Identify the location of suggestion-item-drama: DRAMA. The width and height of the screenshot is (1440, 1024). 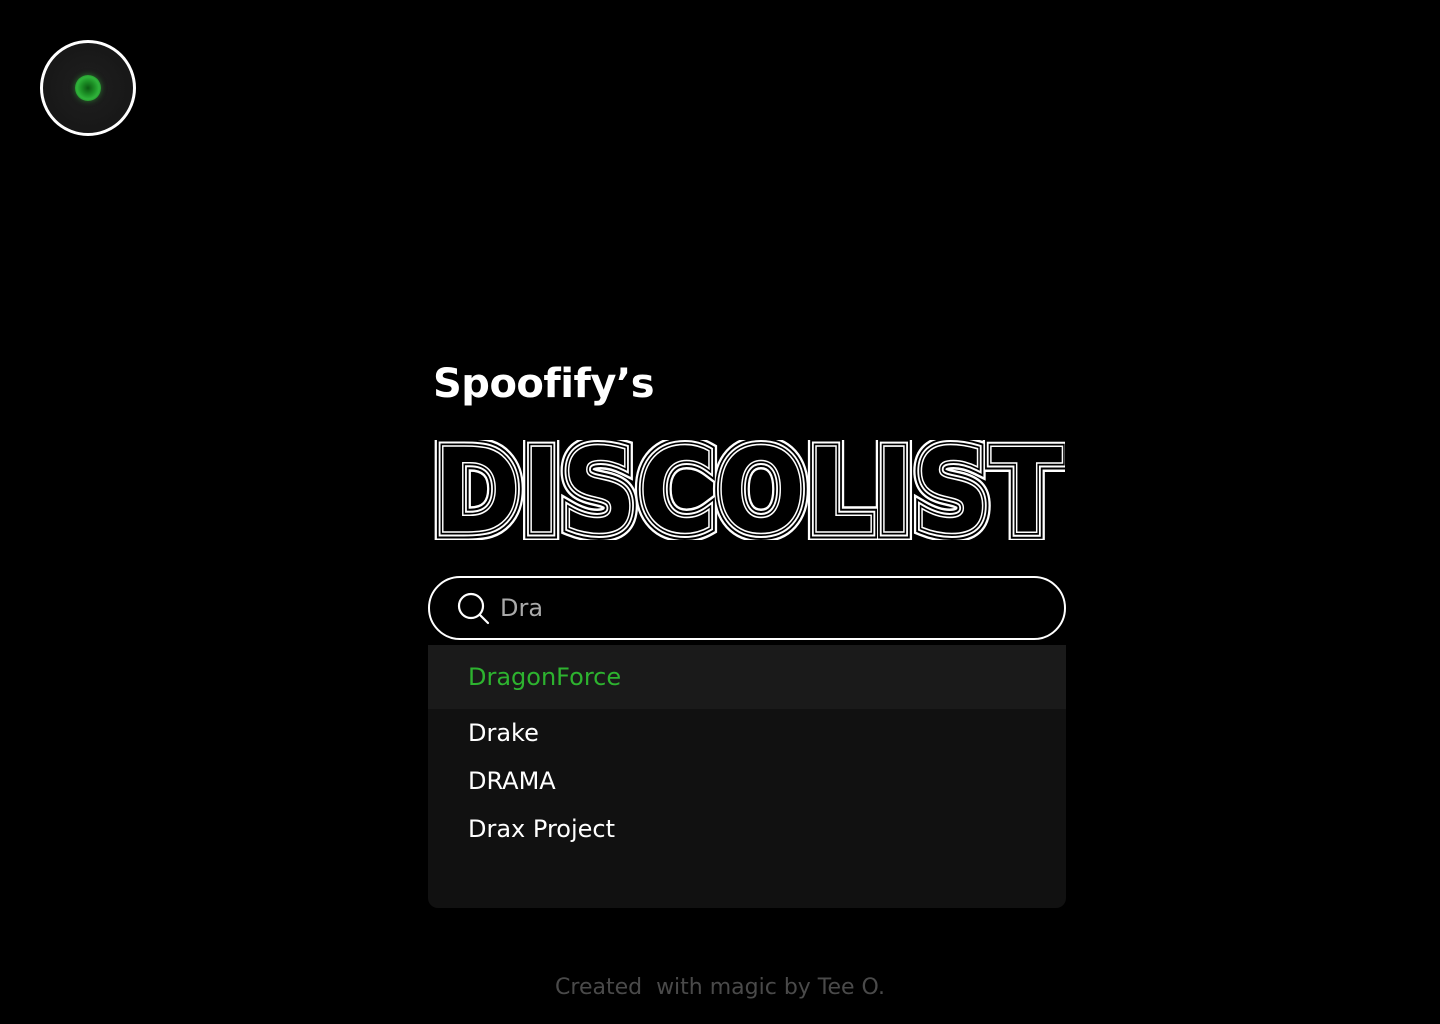
(747, 781).